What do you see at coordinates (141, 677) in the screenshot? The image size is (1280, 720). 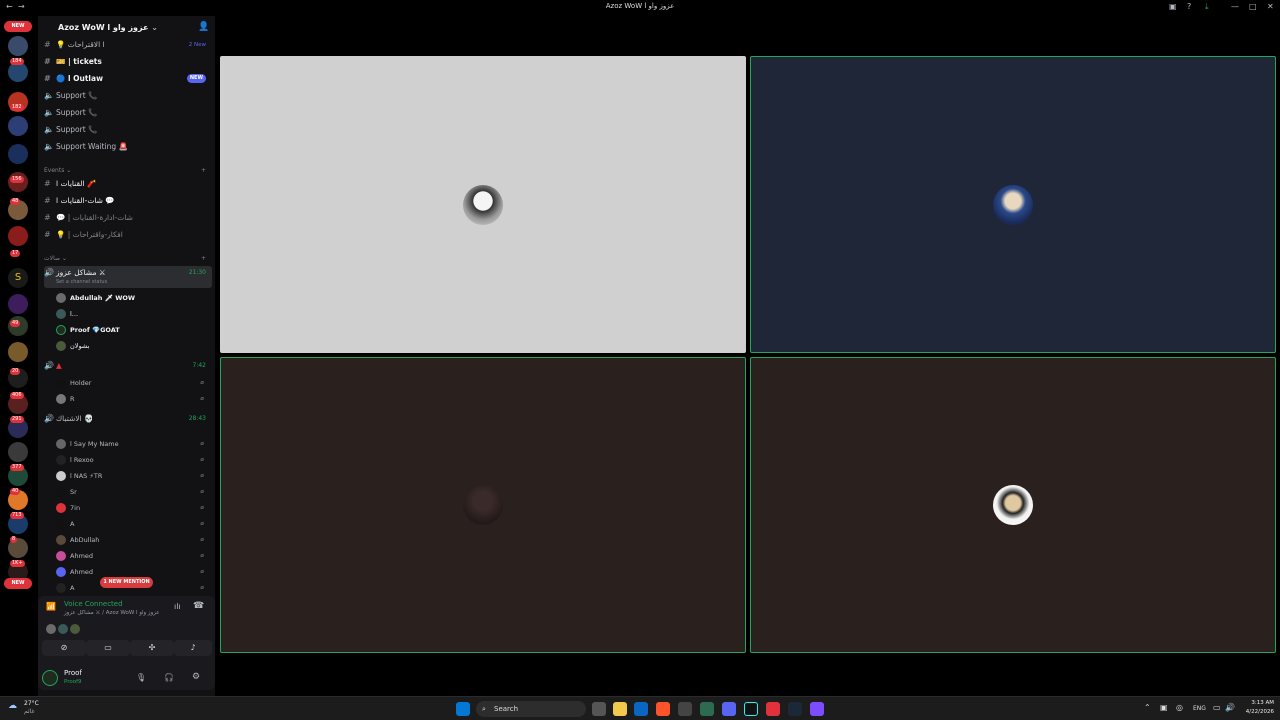 I see `microphone-icon: 🎙` at bounding box center [141, 677].